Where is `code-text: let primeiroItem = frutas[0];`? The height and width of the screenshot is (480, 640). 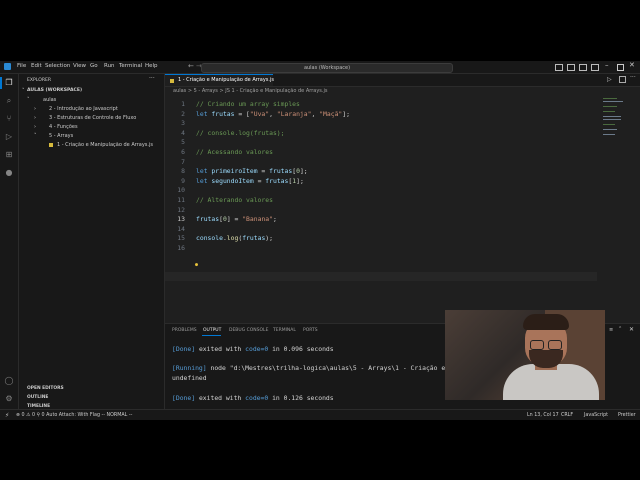
code-text: let primeiroItem = frutas[0]; is located at coordinates (252, 171).